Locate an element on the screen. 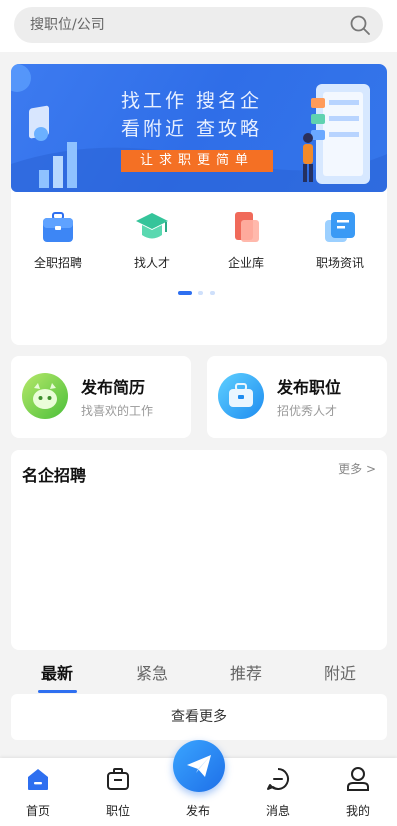  tab-recommended: 推荐 is located at coordinates (246, 676).